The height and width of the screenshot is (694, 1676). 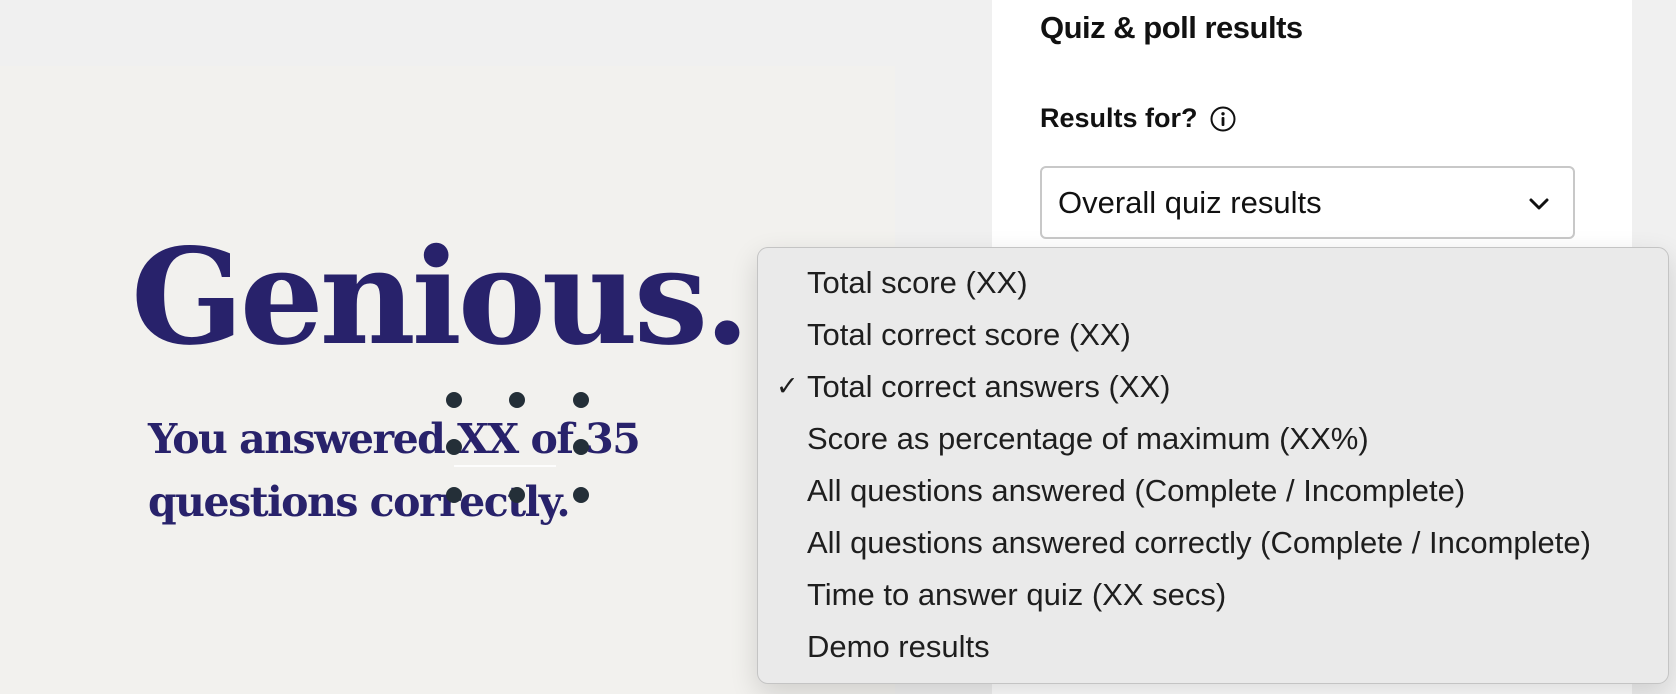 What do you see at coordinates (1539, 204) in the screenshot?
I see `chevron-down-icon` at bounding box center [1539, 204].